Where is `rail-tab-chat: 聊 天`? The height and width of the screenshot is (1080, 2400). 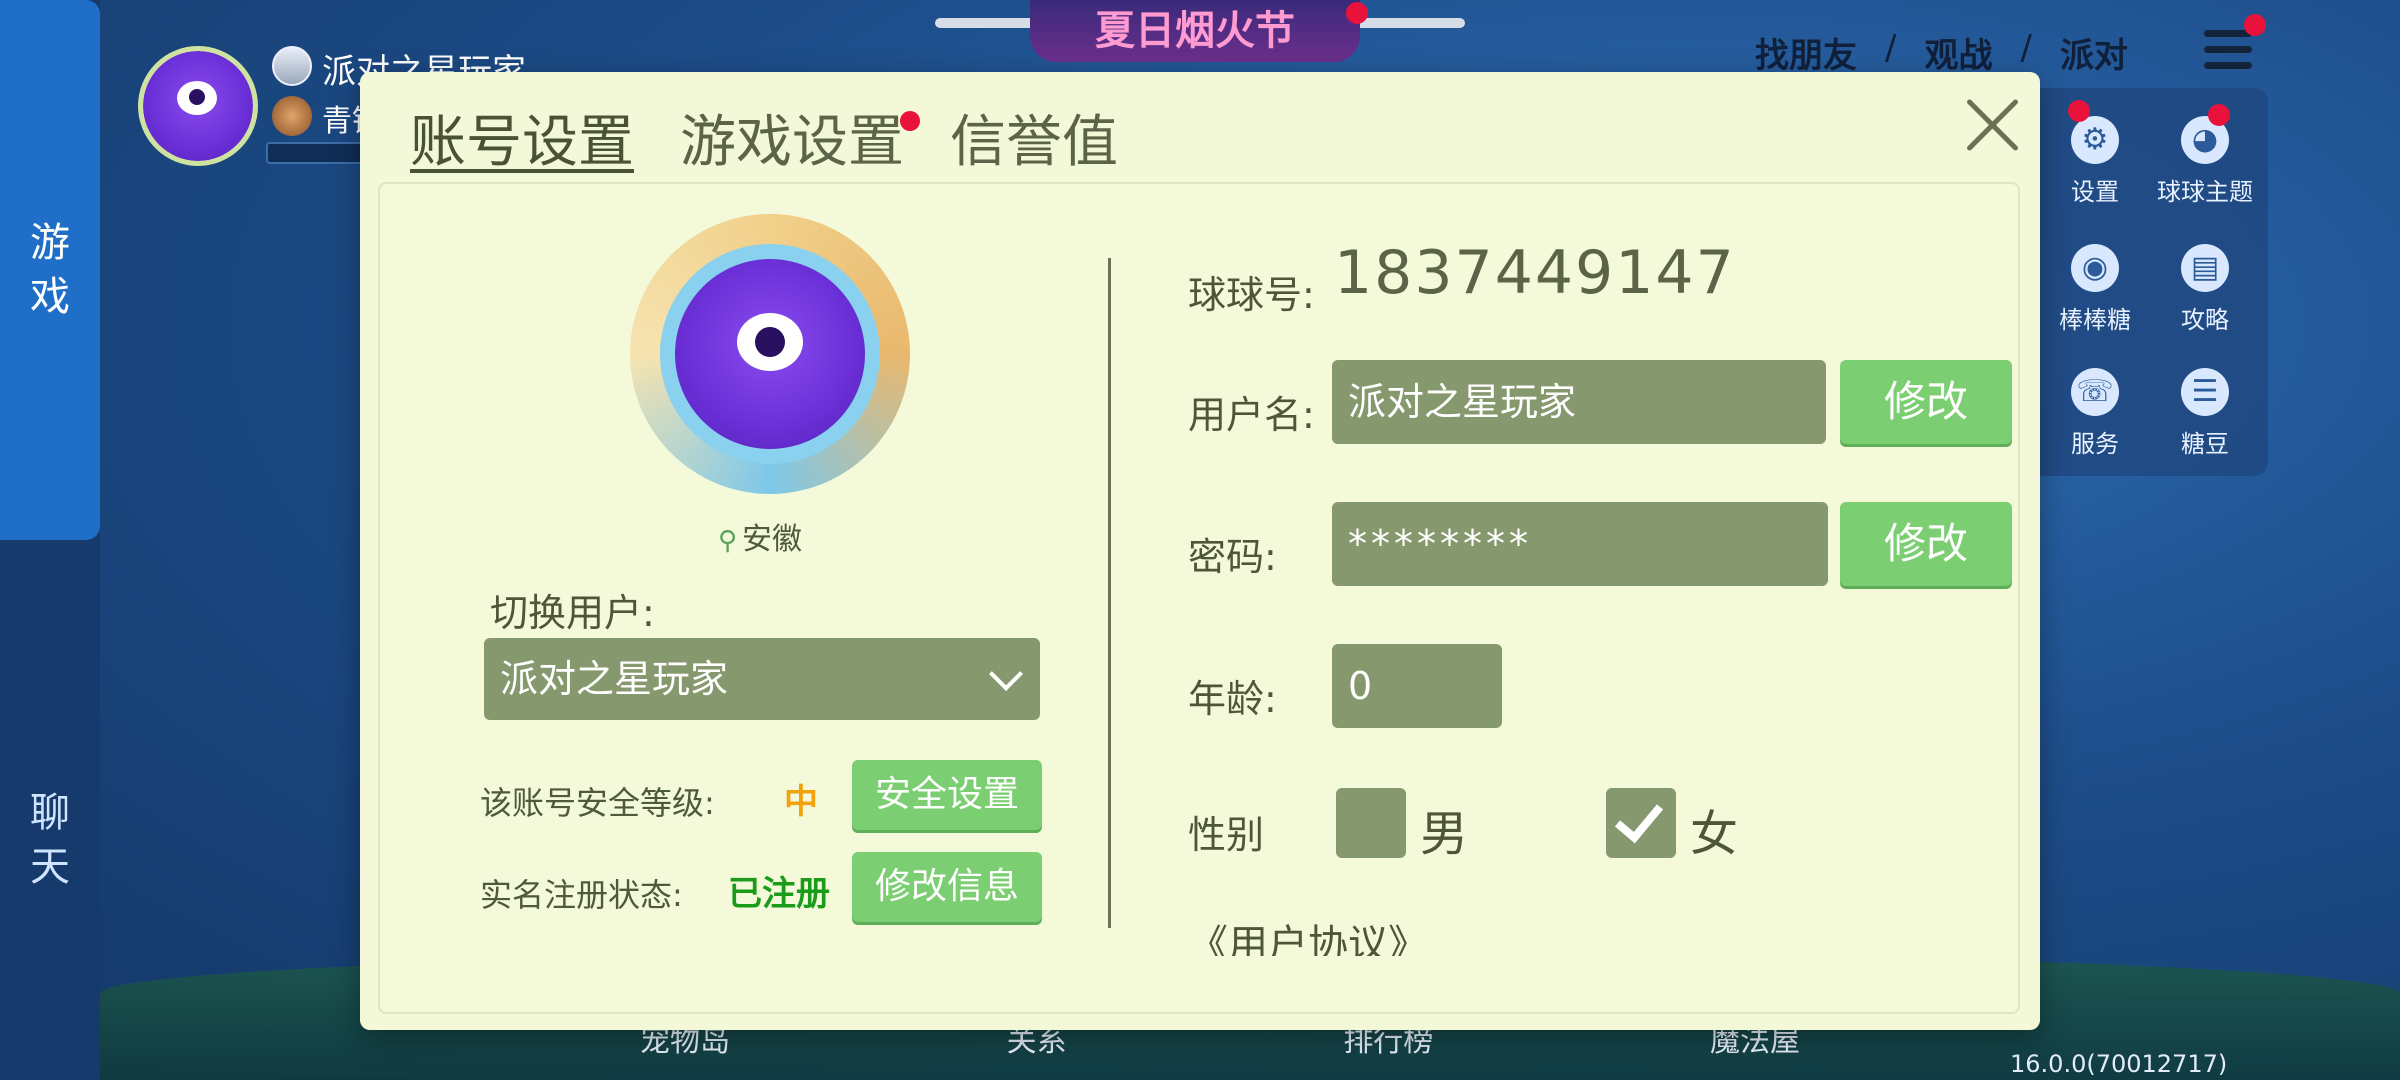
rail-tab-chat: 聊 天 is located at coordinates (50, 840).